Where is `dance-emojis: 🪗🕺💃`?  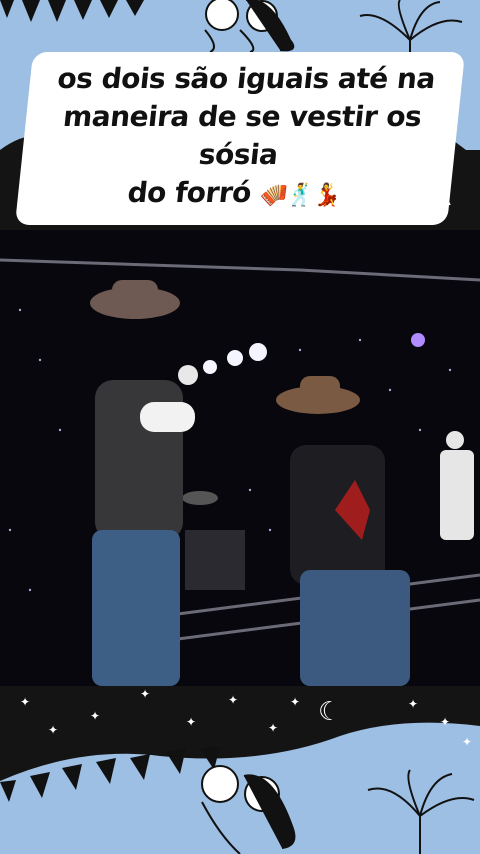
dance-emojis: 🪗🕺💃 is located at coordinates (300, 195).